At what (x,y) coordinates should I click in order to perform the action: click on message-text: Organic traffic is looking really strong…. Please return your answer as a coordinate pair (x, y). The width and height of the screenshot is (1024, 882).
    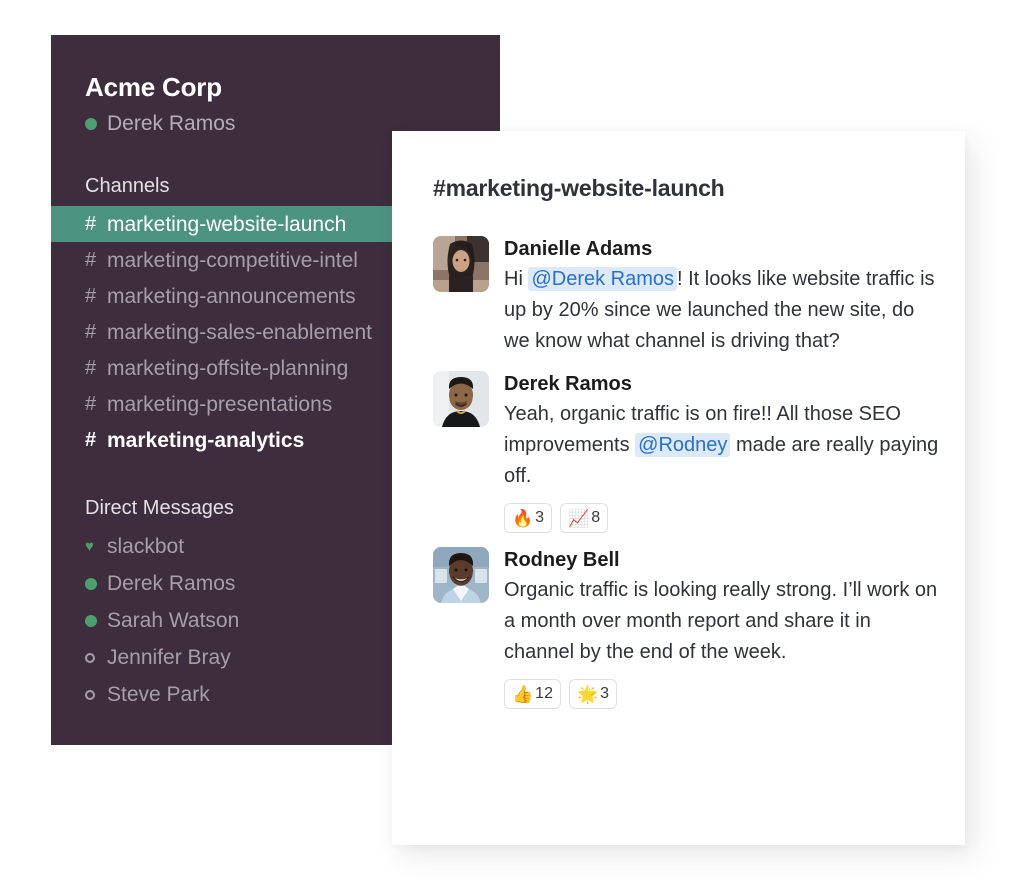
    Looking at the image, I should click on (724, 621).